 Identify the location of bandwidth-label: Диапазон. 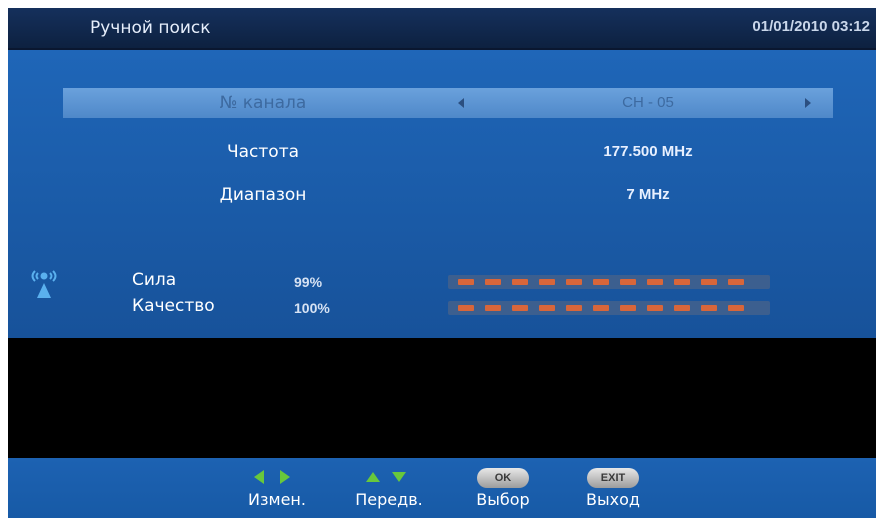
(263, 195).